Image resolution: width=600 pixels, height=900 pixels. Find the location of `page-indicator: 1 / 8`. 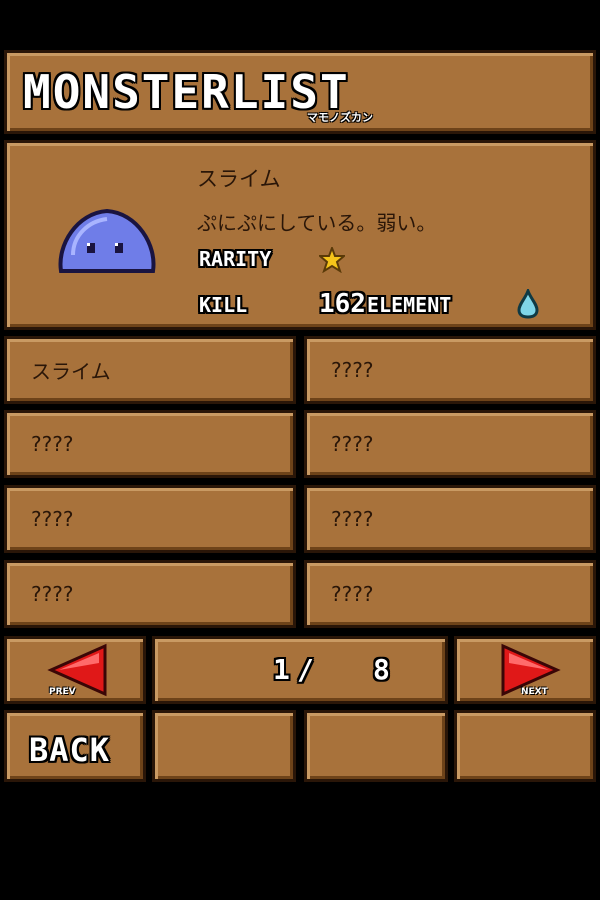

page-indicator: 1 / 8 is located at coordinates (300, 670).